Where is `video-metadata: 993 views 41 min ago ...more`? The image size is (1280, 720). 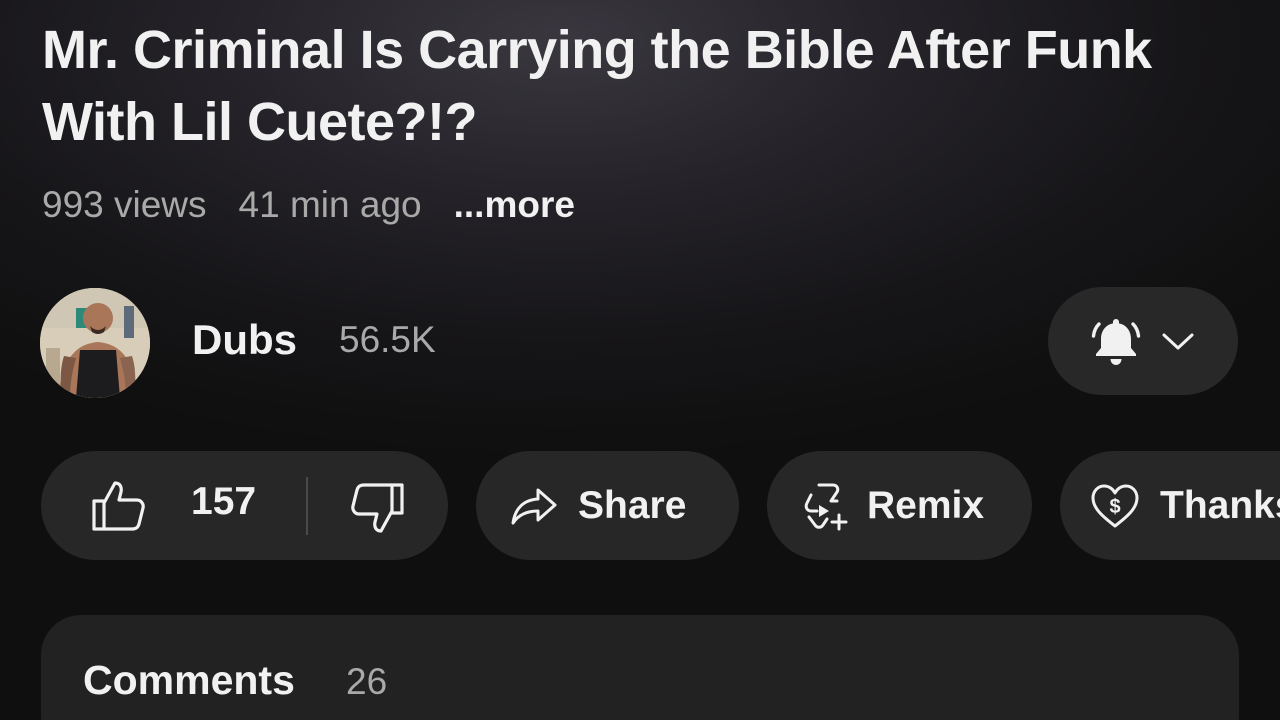 video-metadata: 993 views 41 min ago ...more is located at coordinates (308, 205).